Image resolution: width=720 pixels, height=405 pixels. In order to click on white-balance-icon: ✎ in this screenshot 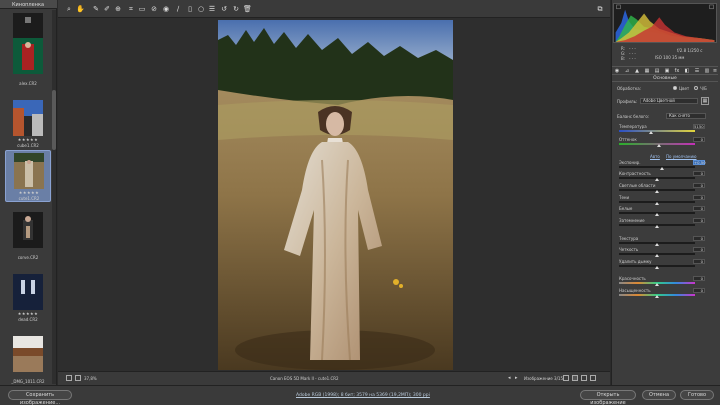, I will do `click(96, 9)`.